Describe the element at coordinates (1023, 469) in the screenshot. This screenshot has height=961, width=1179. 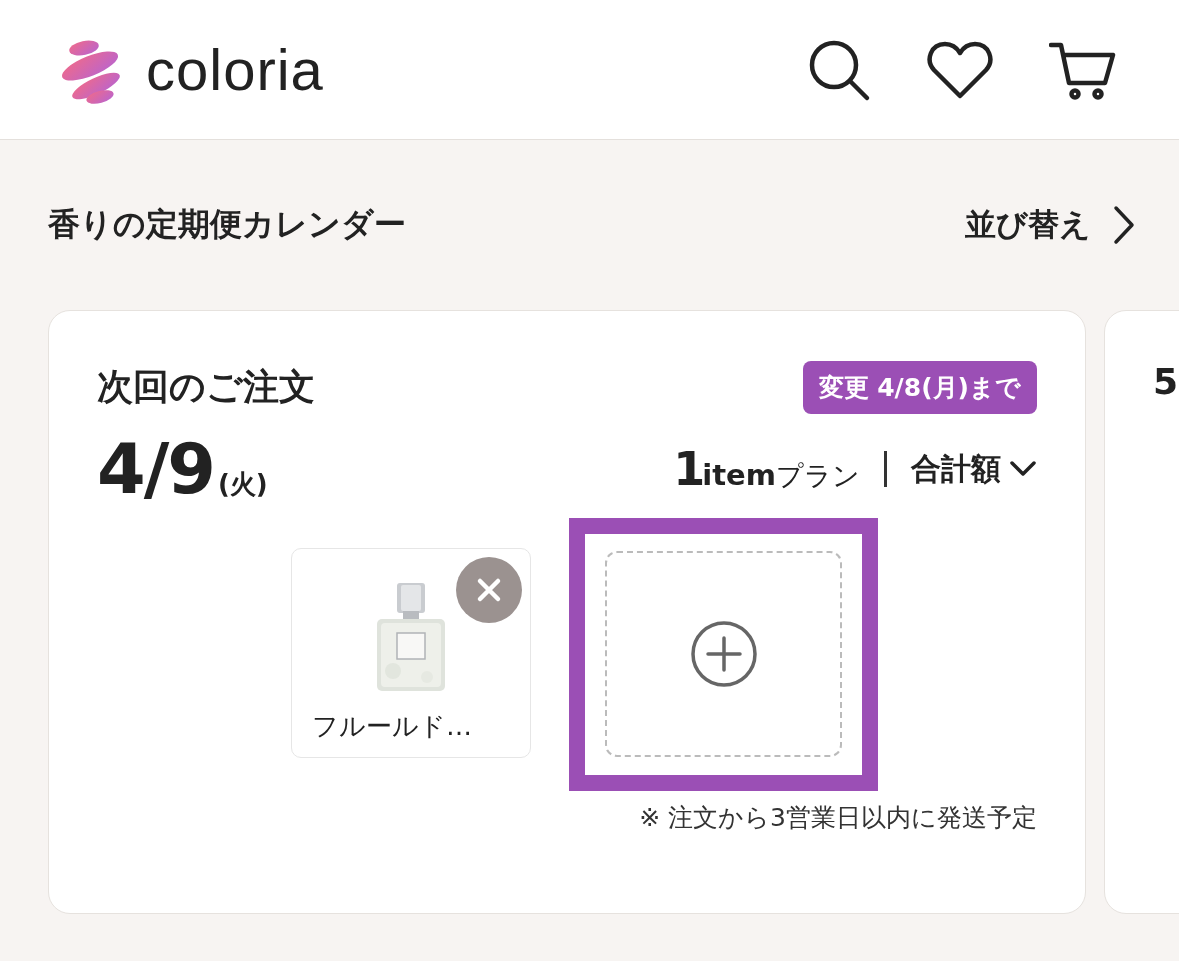
I see `chevron-down-icon` at that location.